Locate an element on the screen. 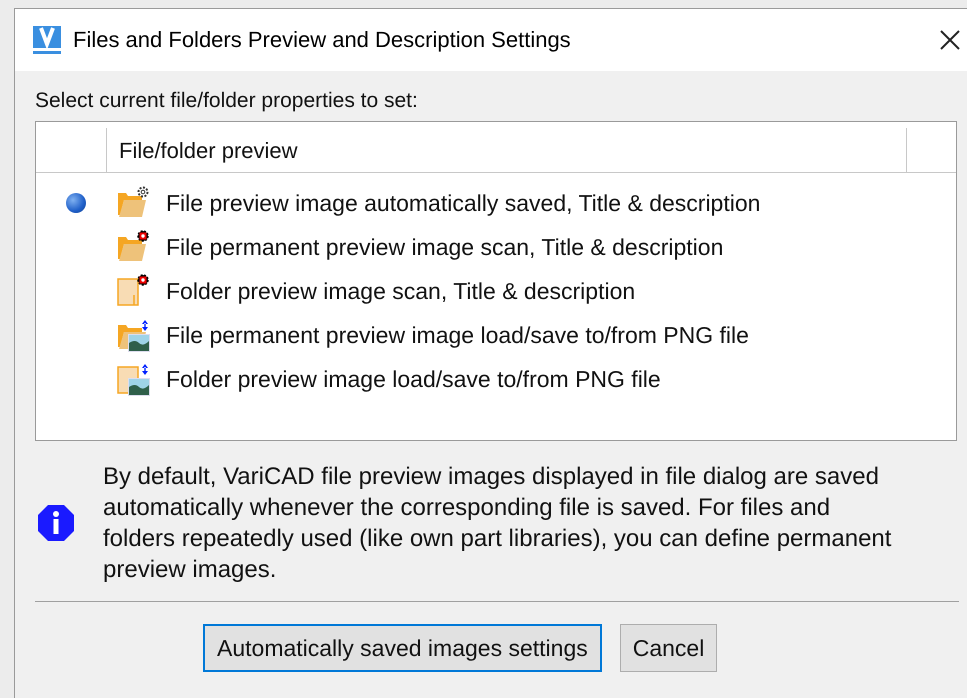 The image size is (967, 698). option-label: File permanent preview image scan, Title & description is located at coordinates (445, 247).